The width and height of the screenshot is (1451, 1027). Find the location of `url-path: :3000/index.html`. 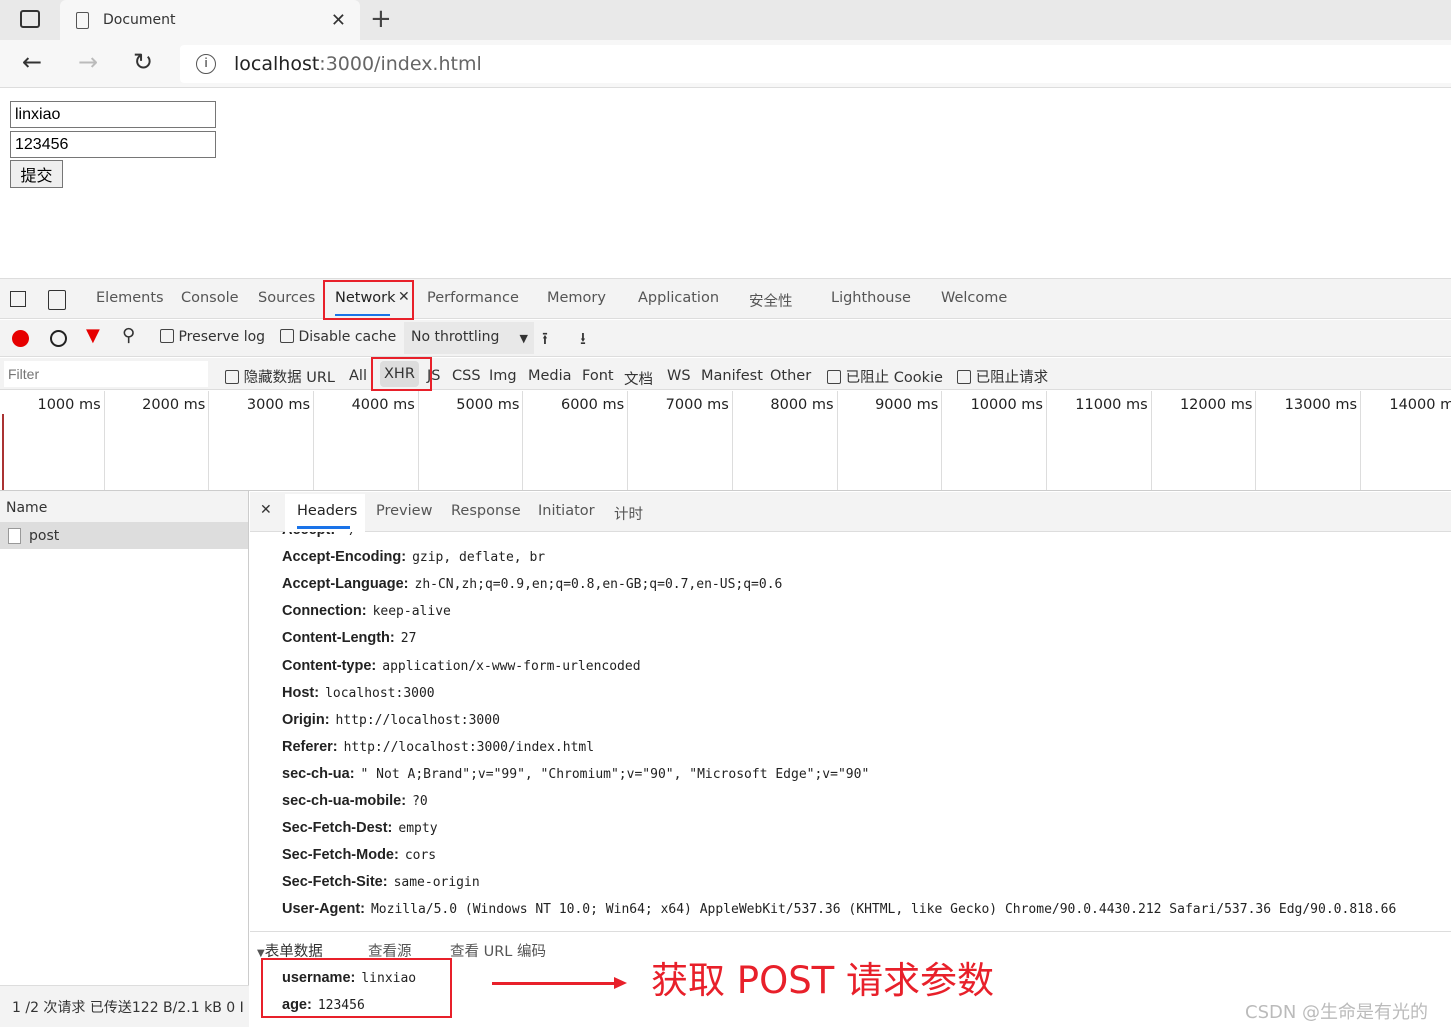

url-path: :3000/index.html is located at coordinates (400, 64).